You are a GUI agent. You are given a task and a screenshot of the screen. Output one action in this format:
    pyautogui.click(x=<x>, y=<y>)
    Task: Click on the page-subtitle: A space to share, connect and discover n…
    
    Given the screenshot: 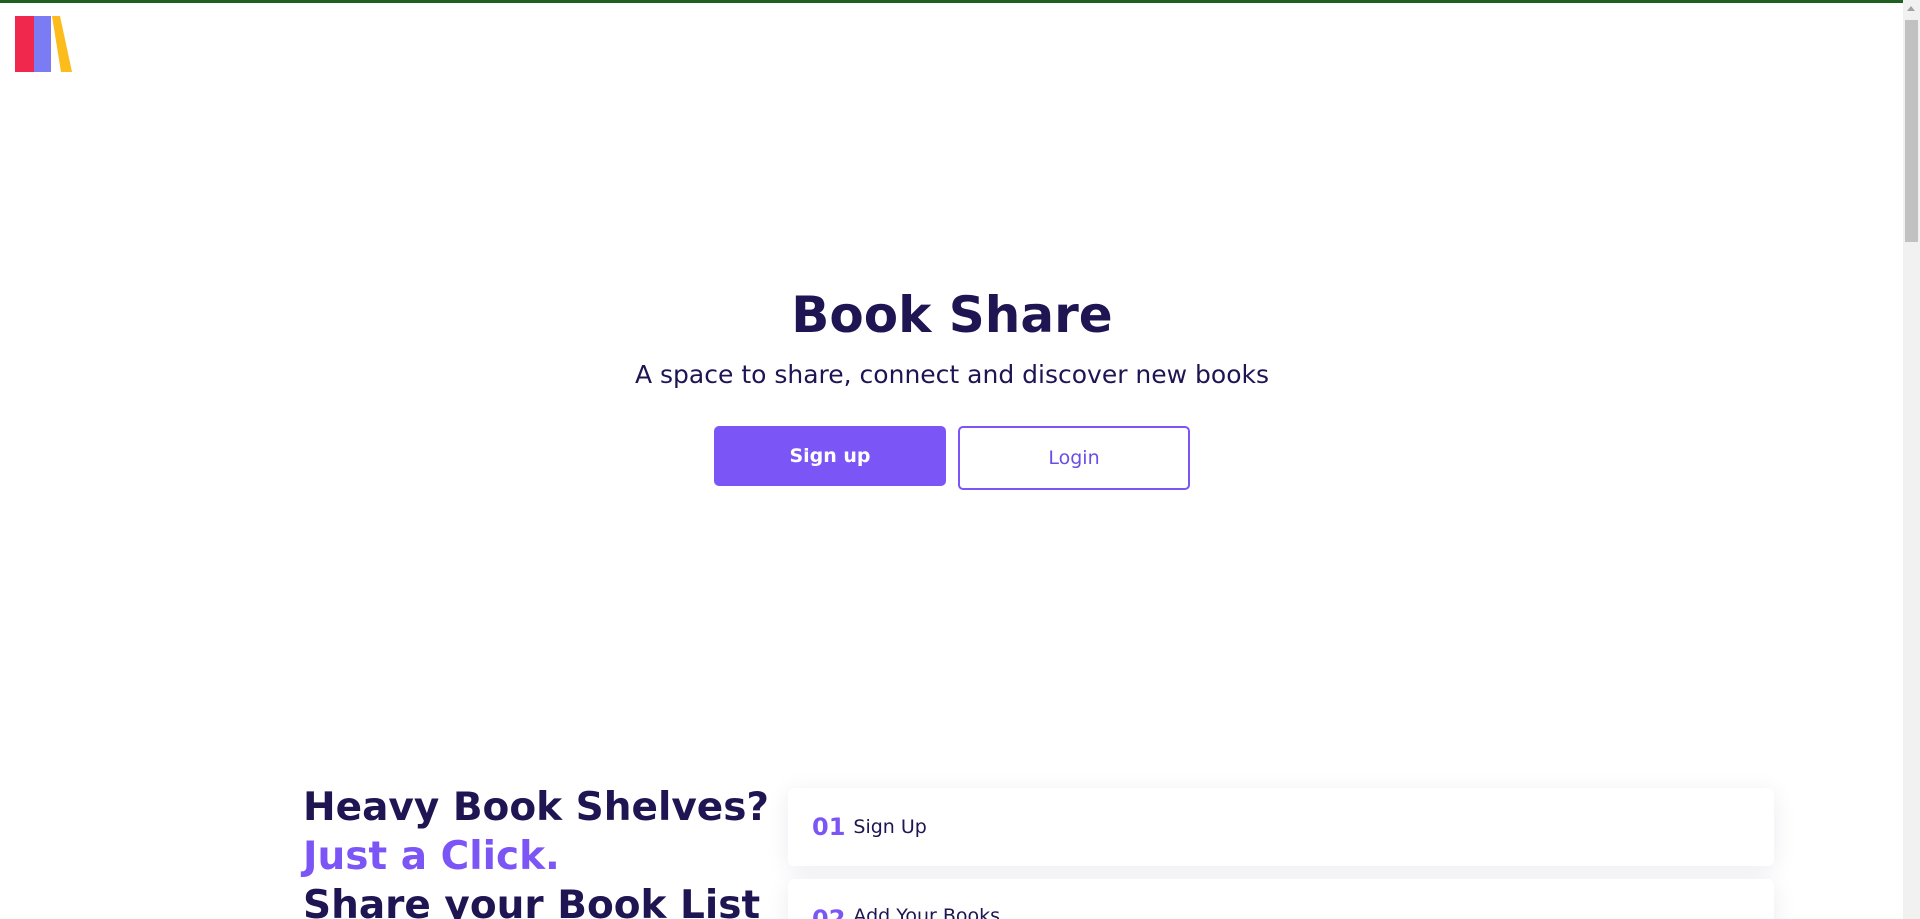 What is the action you would take?
    pyautogui.click(x=952, y=374)
    